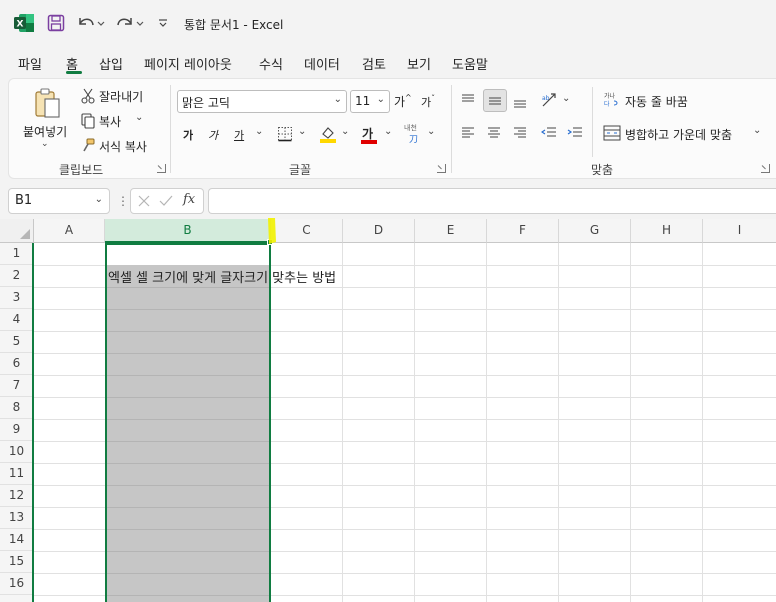  What do you see at coordinates (69, 231) in the screenshot?
I see `column-header-a: A` at bounding box center [69, 231].